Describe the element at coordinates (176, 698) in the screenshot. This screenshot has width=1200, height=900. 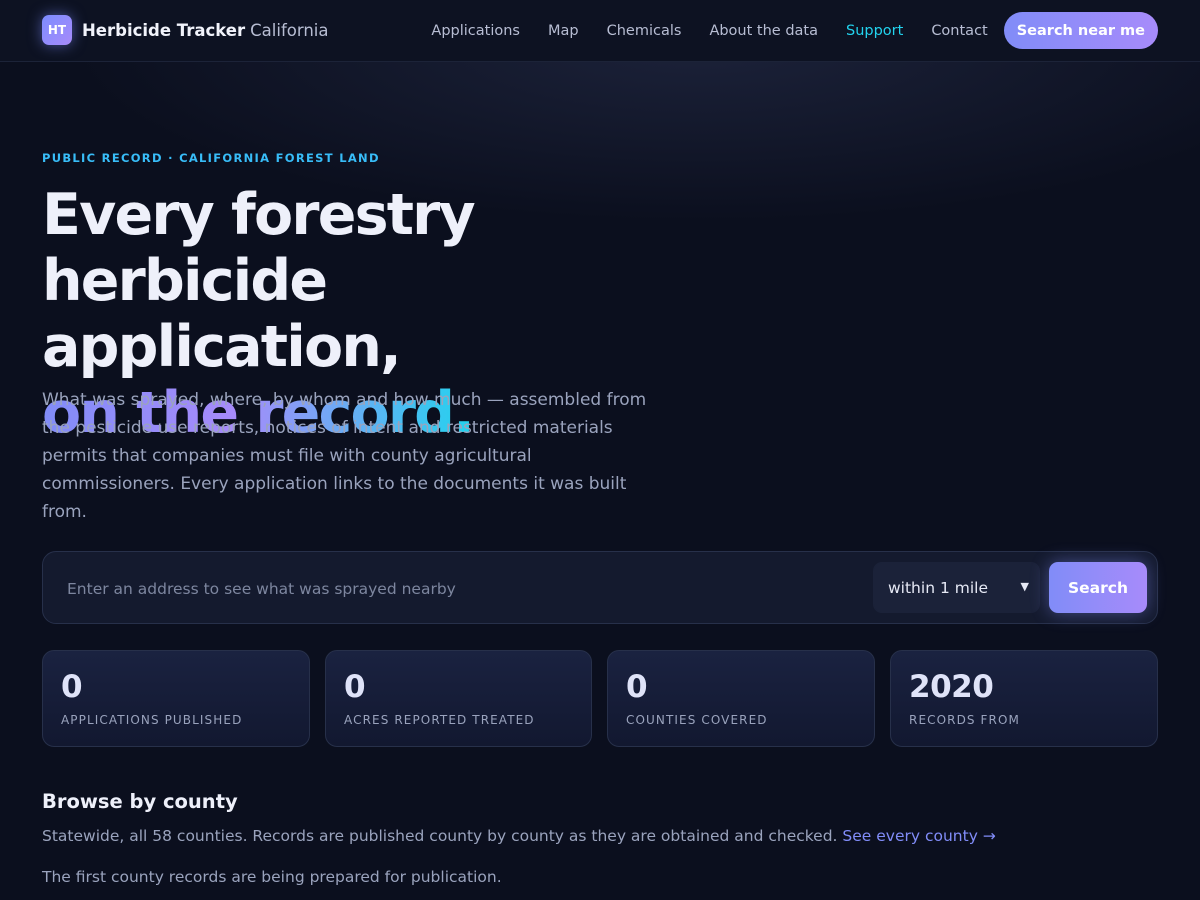
I see `stat-card-applications: 0 APPLICATIONS PUBLISHED` at that location.